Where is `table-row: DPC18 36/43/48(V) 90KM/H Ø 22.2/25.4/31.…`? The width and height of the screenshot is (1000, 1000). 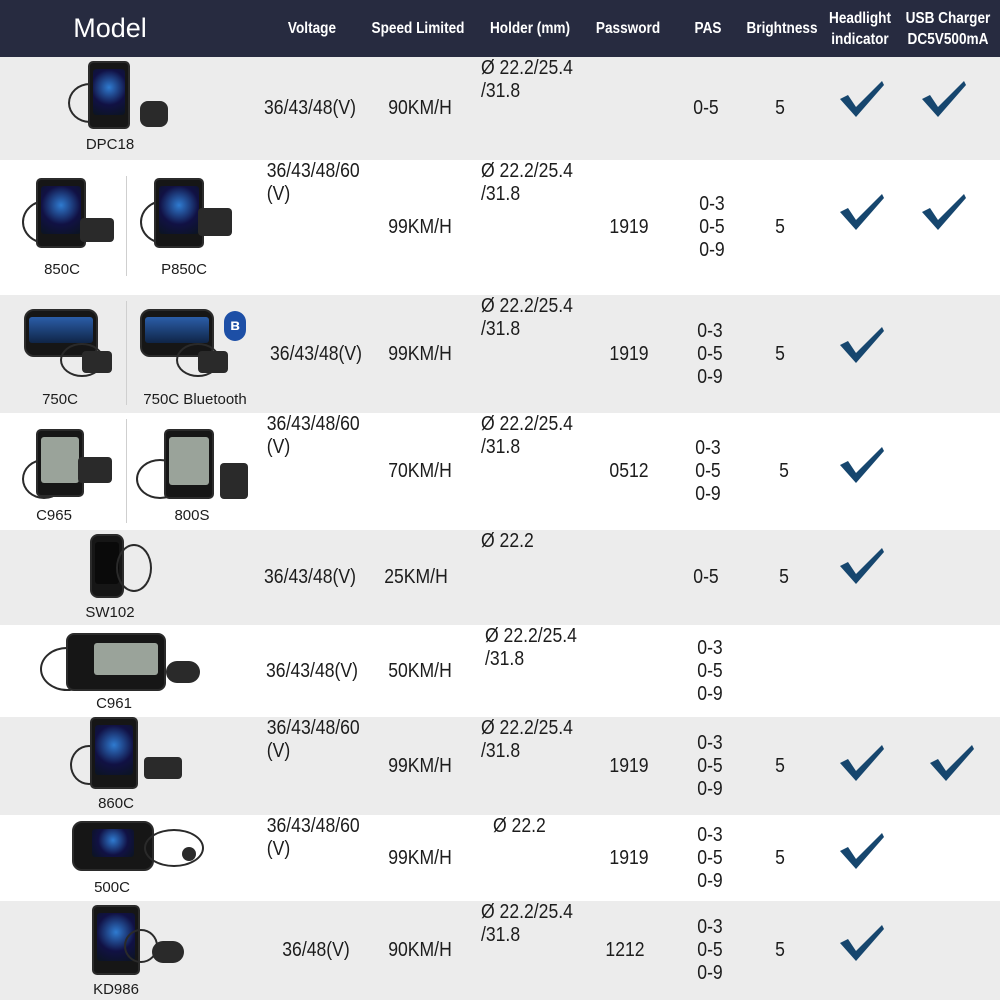
table-row: DPC18 36/43/48(V) 90KM/H Ø 22.2/25.4/31.… is located at coordinates (500, 108).